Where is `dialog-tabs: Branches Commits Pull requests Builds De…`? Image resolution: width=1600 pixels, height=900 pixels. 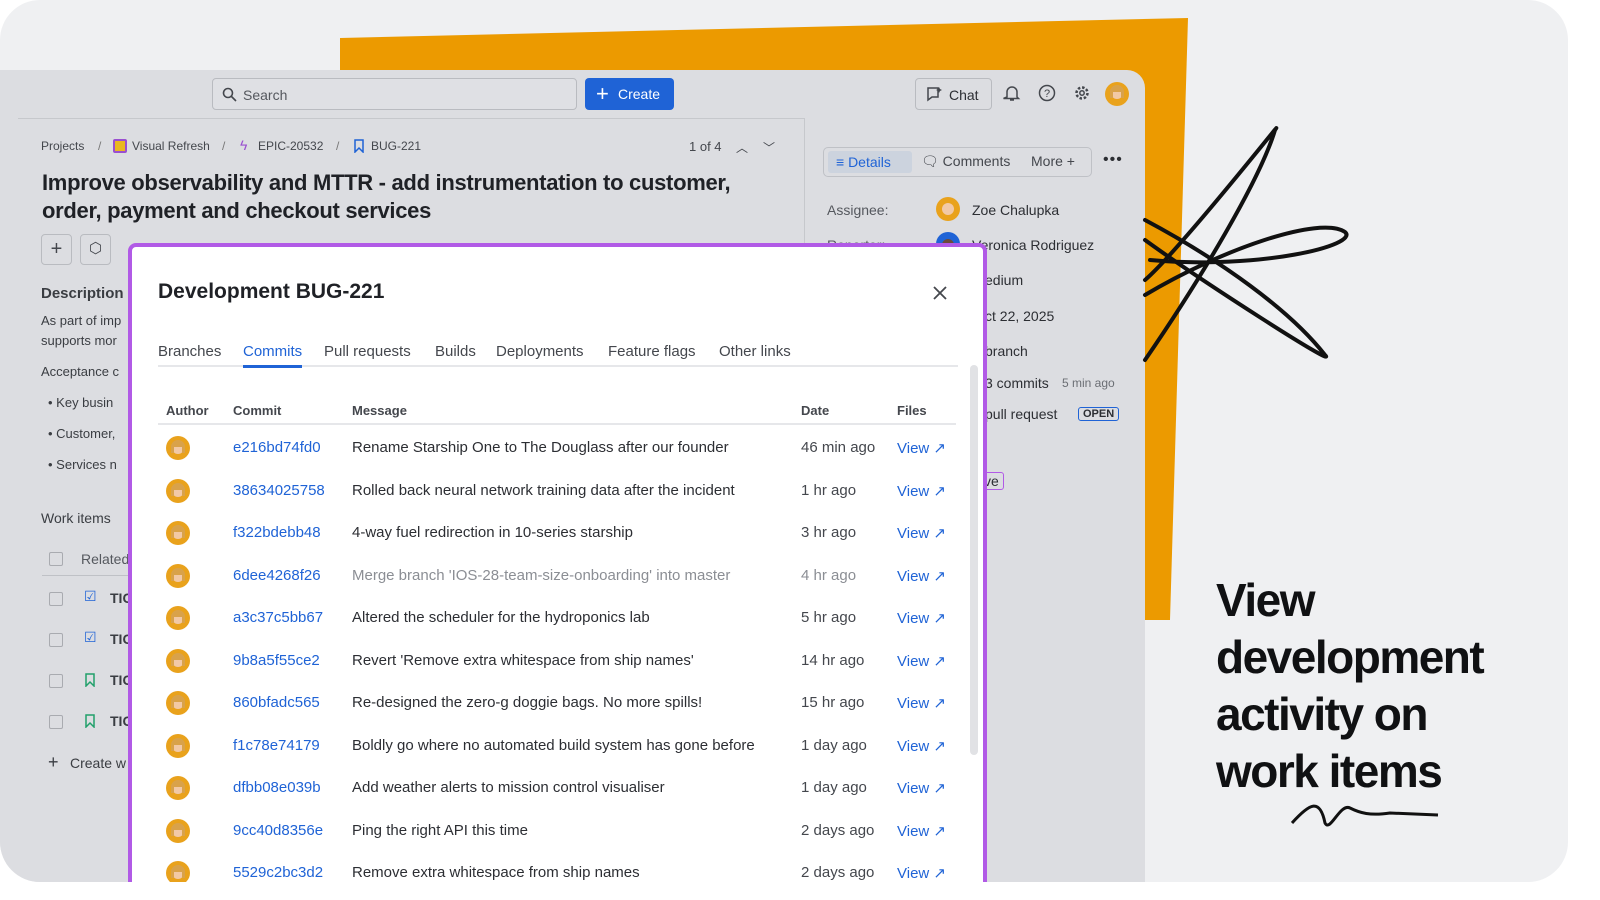
dialog-tabs: Branches Commits Pull requests Builds De… is located at coordinates (558, 355).